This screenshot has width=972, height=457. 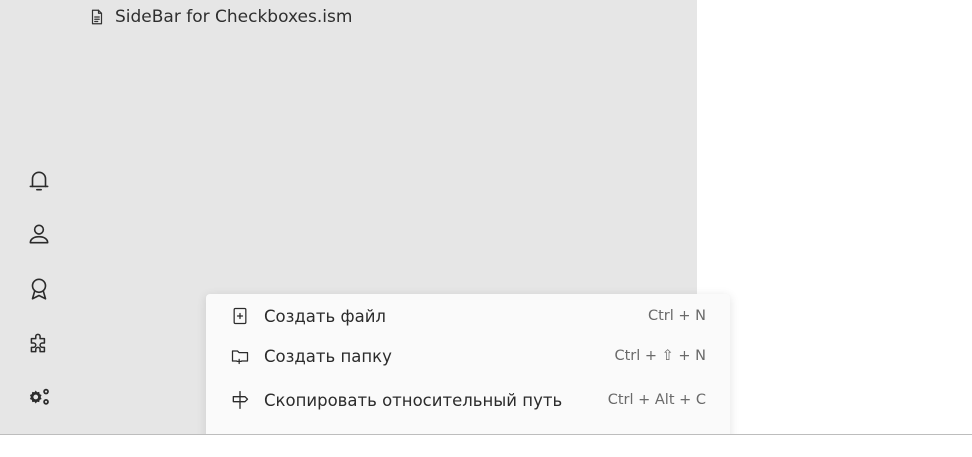 I want to click on achievements-button, so click(x=39, y=289).